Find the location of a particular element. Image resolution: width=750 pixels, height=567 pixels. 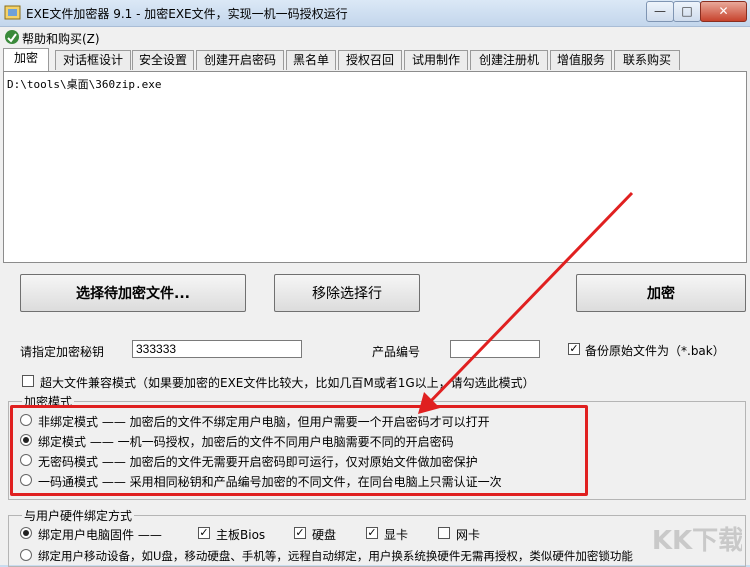

bios-label: 主板Bios is located at coordinates (241, 535).